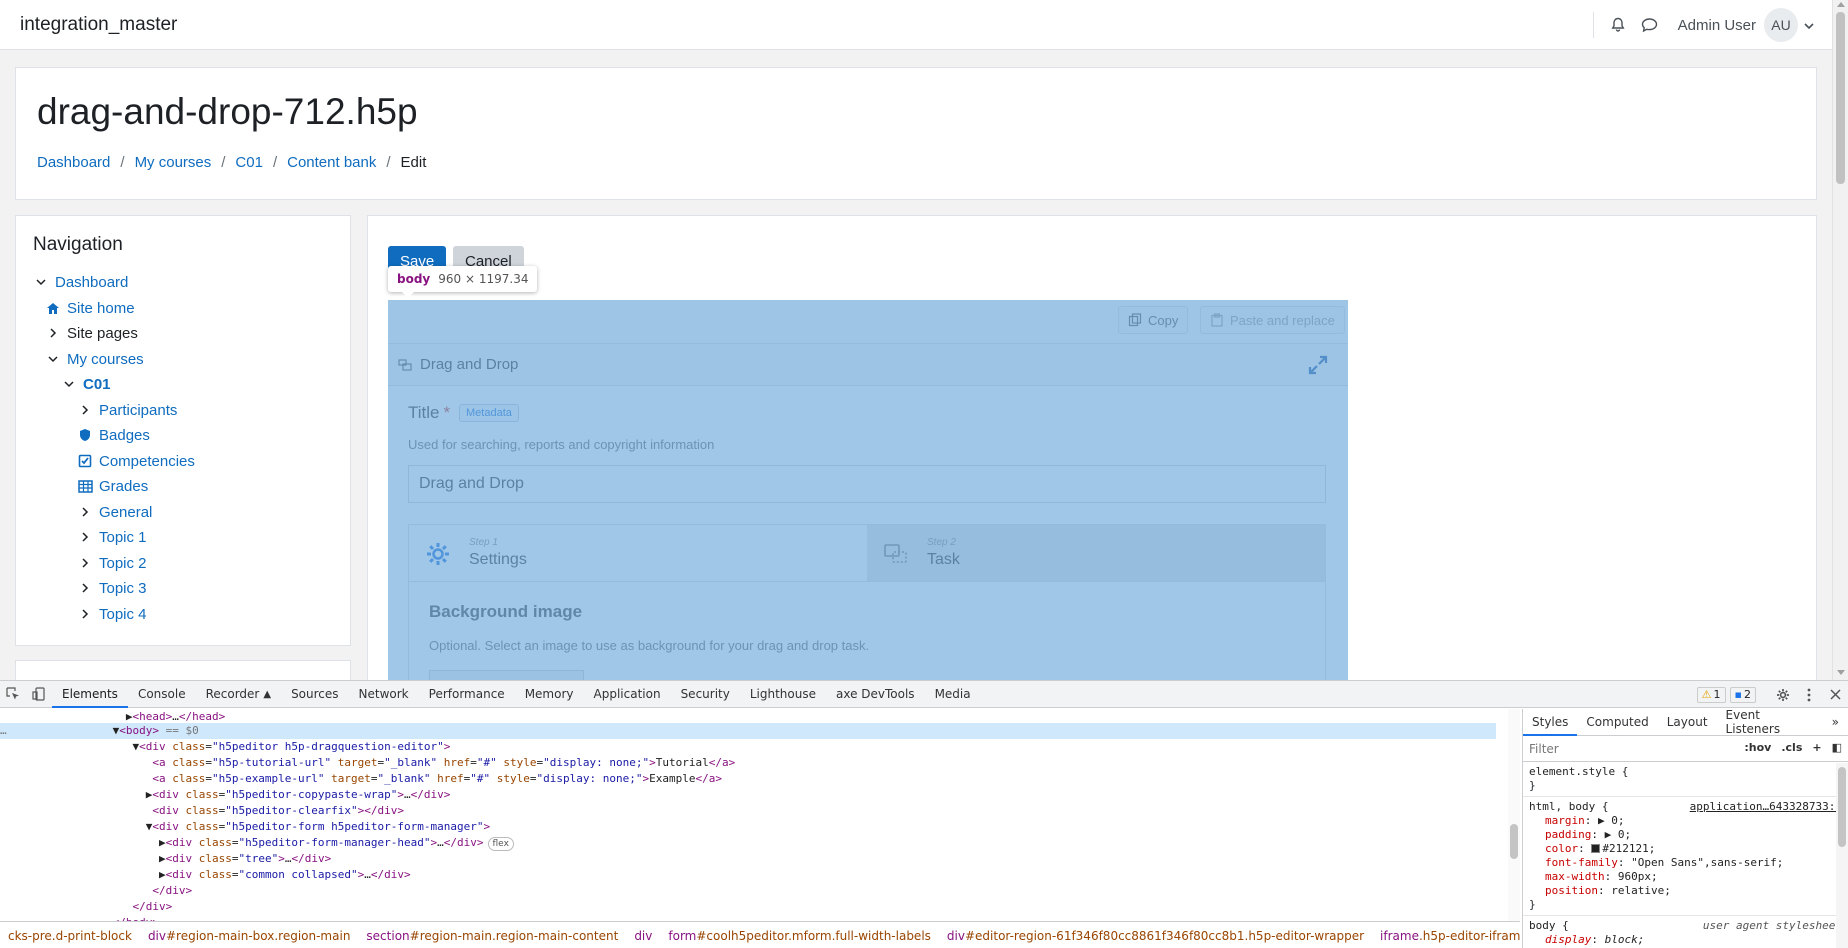 The image size is (1848, 948). Describe the element at coordinates (643, 936) in the screenshot. I see `dom-crumb: div` at that location.